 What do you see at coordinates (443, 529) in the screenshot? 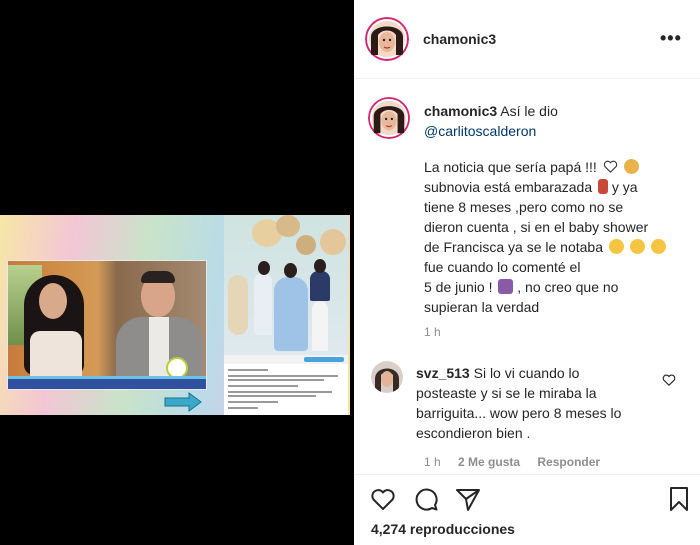
I see `view-count: 4,274 reproducciones` at bounding box center [443, 529].